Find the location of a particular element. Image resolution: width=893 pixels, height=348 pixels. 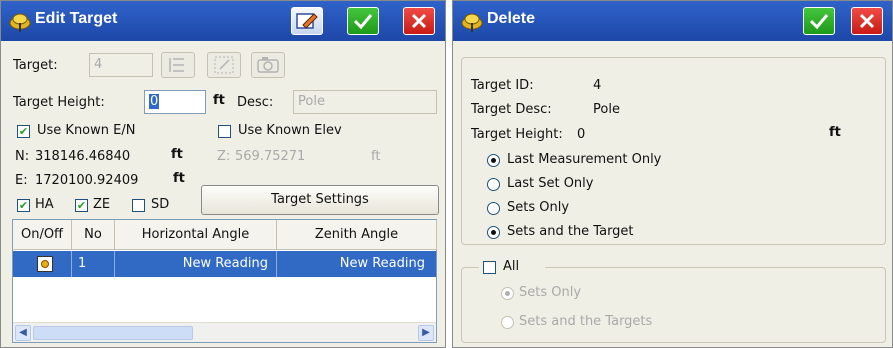

all-label: All is located at coordinates (511, 266).